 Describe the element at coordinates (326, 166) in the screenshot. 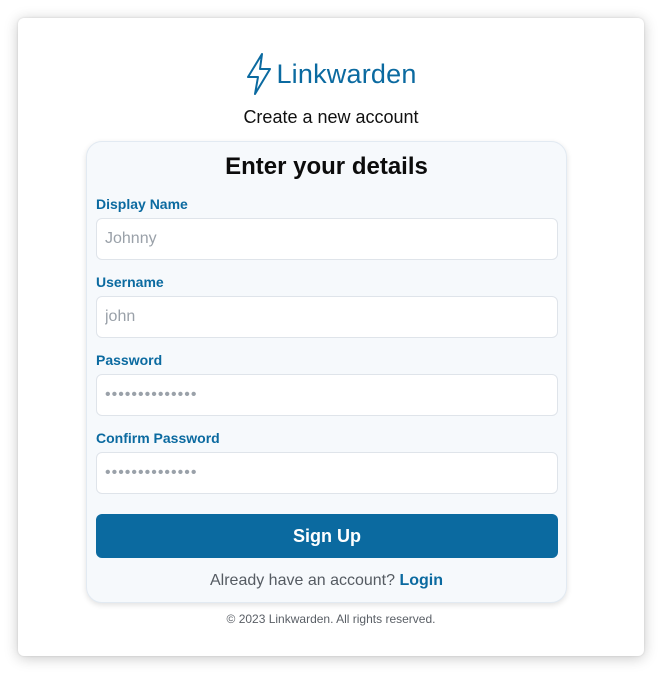

I see `form-title: Enter your details` at that location.